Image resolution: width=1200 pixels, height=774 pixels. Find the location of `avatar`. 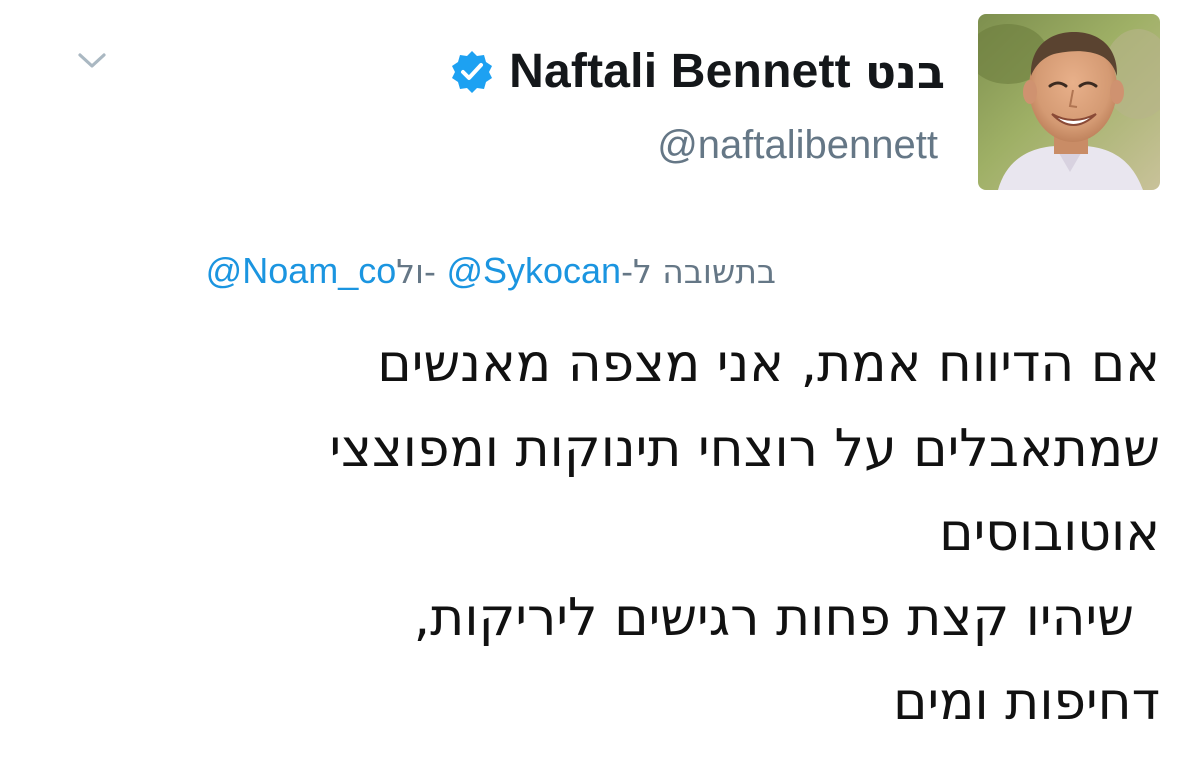

avatar is located at coordinates (1069, 102).